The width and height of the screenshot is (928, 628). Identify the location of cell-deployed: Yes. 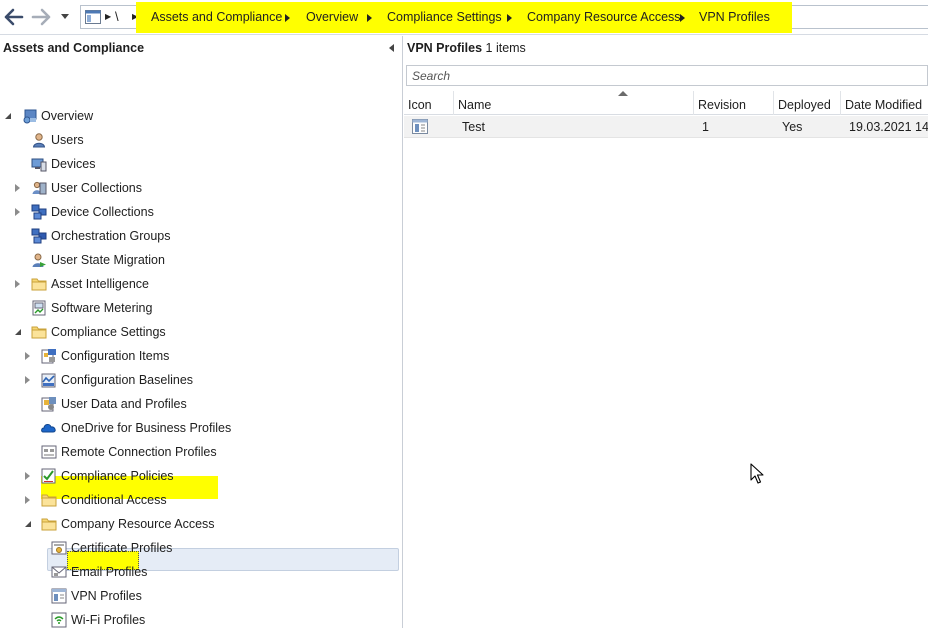
(792, 127).